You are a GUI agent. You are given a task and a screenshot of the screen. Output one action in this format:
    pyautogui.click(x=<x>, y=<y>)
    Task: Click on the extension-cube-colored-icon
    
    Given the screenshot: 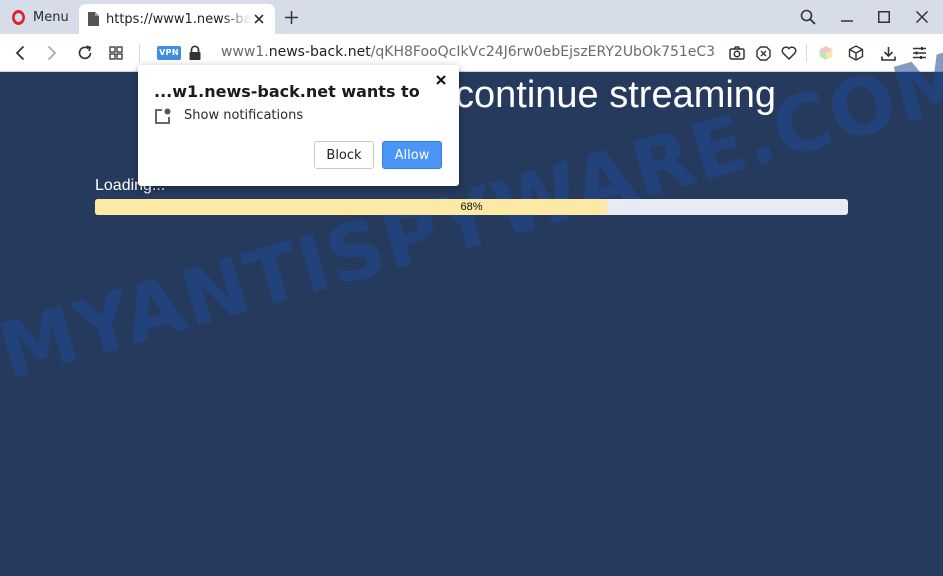 What is the action you would take?
    pyautogui.click(x=826, y=53)
    